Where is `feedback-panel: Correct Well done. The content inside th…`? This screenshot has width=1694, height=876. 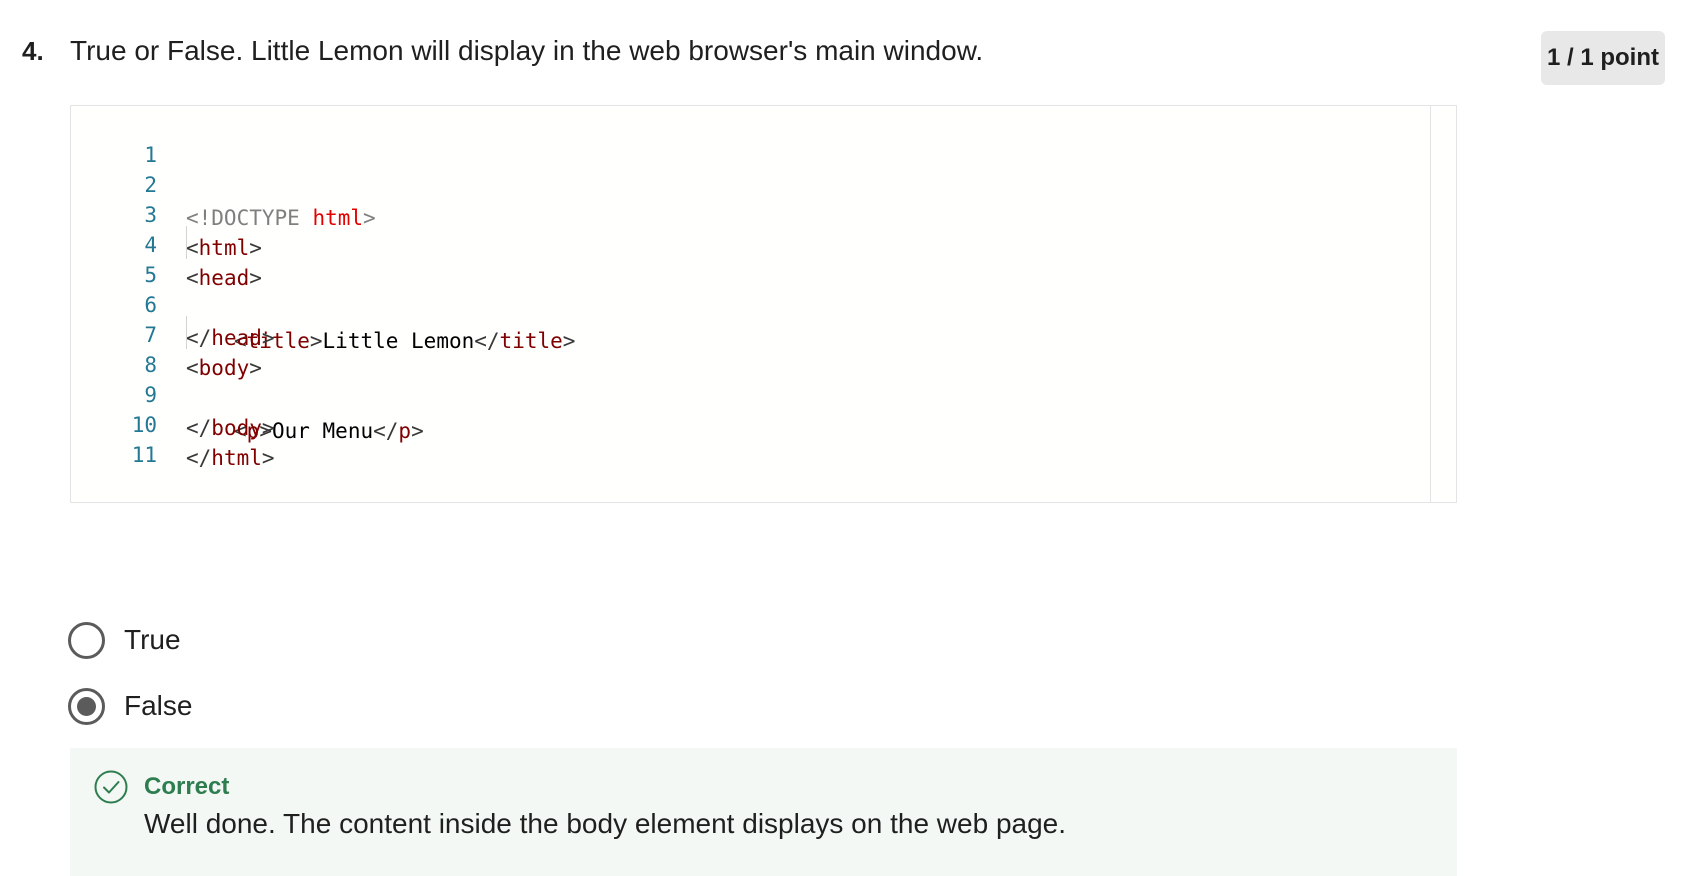 feedback-panel: Correct Well done. The content inside th… is located at coordinates (763, 812).